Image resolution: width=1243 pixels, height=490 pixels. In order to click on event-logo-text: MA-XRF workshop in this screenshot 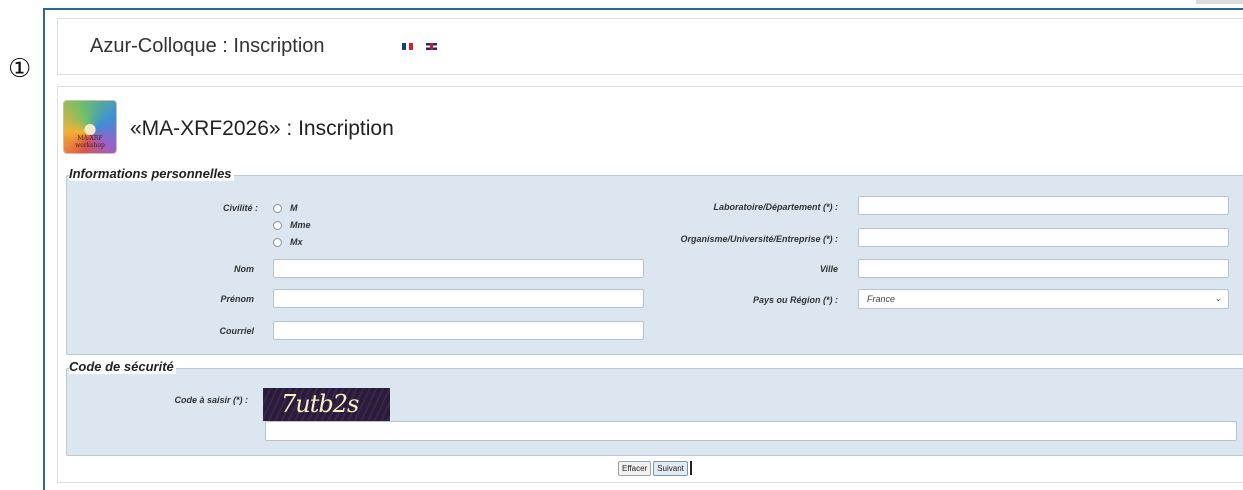, I will do `click(90, 142)`.